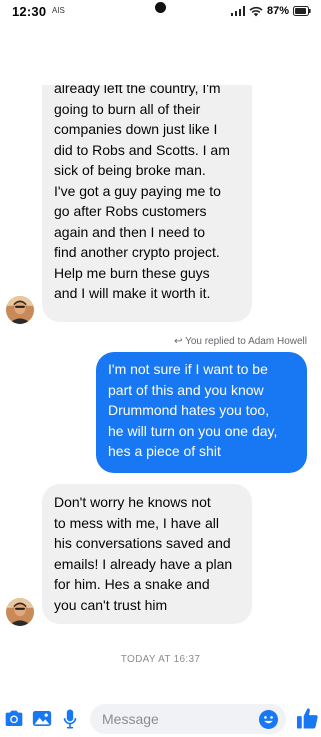  What do you see at coordinates (188, 369) in the screenshot?
I see `message-line: I'm not sure if I want to be` at bounding box center [188, 369].